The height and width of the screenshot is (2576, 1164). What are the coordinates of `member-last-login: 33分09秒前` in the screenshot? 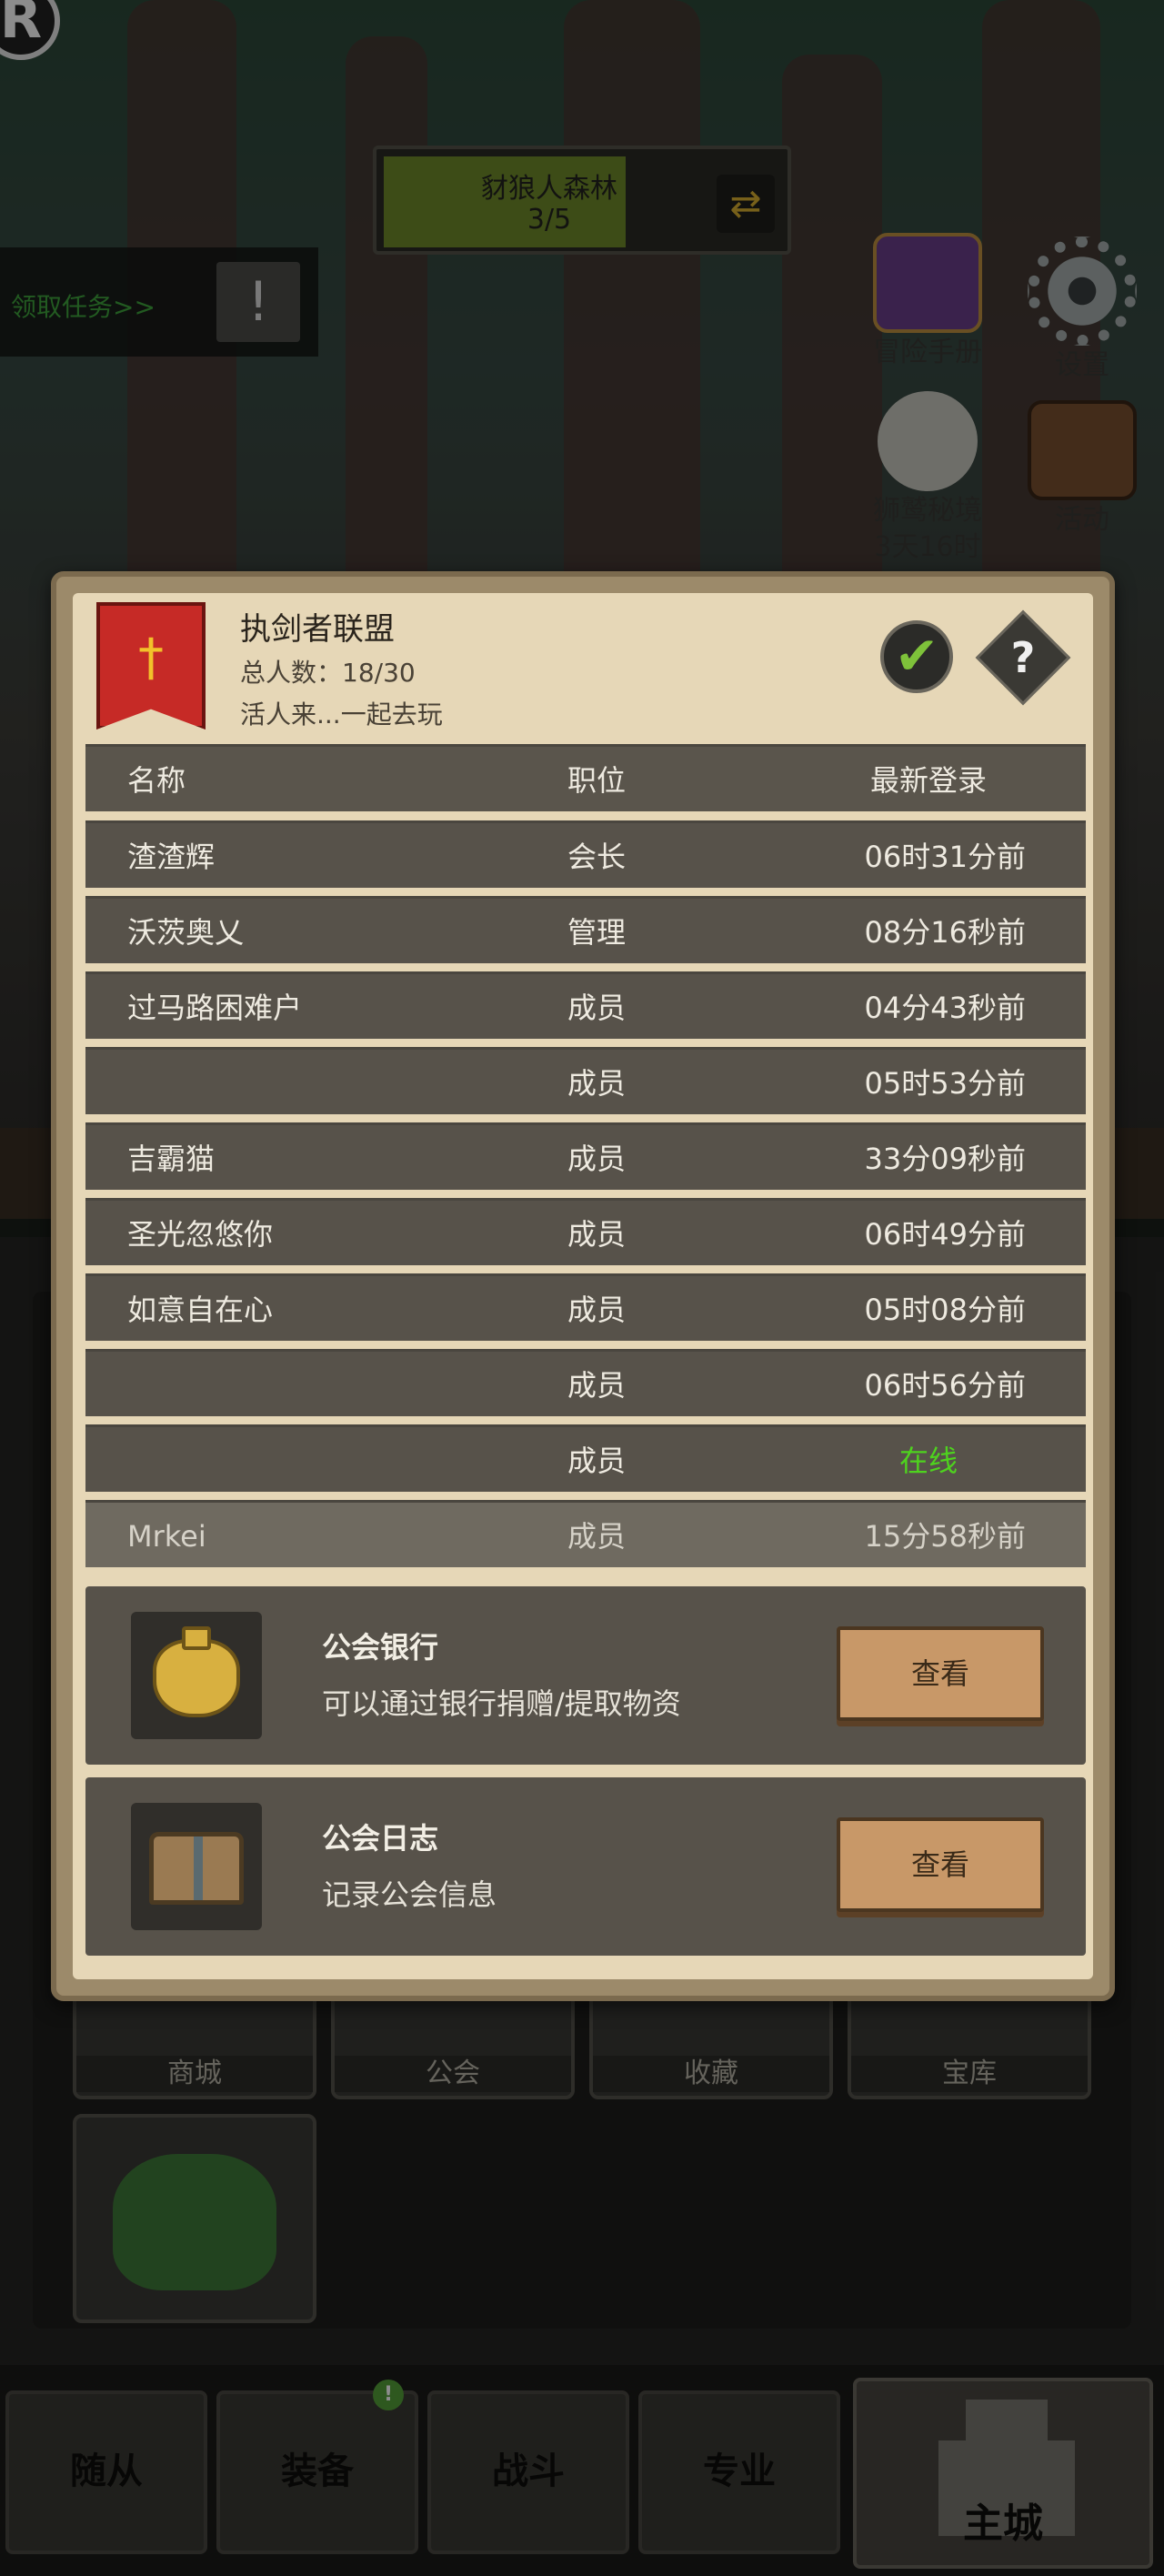 It's located at (945, 1159).